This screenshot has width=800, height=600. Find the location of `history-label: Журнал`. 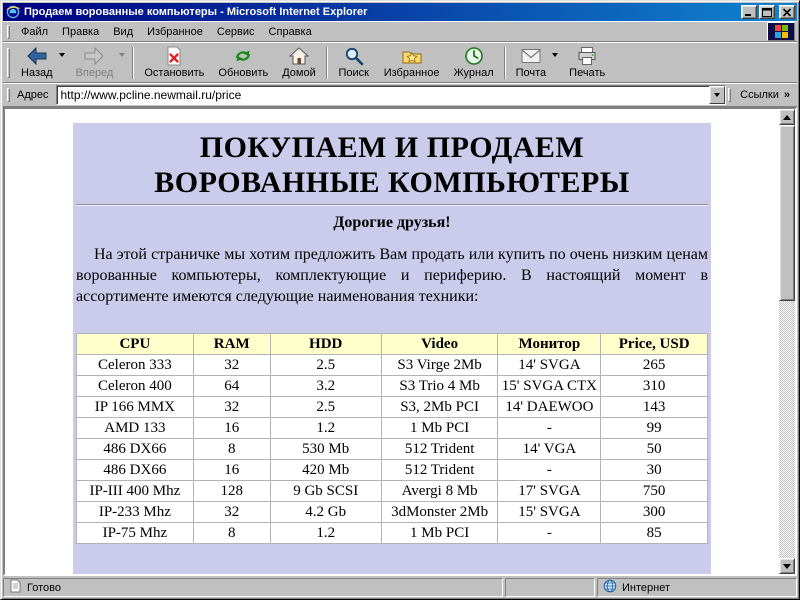

history-label: Журнал is located at coordinates (473, 73).